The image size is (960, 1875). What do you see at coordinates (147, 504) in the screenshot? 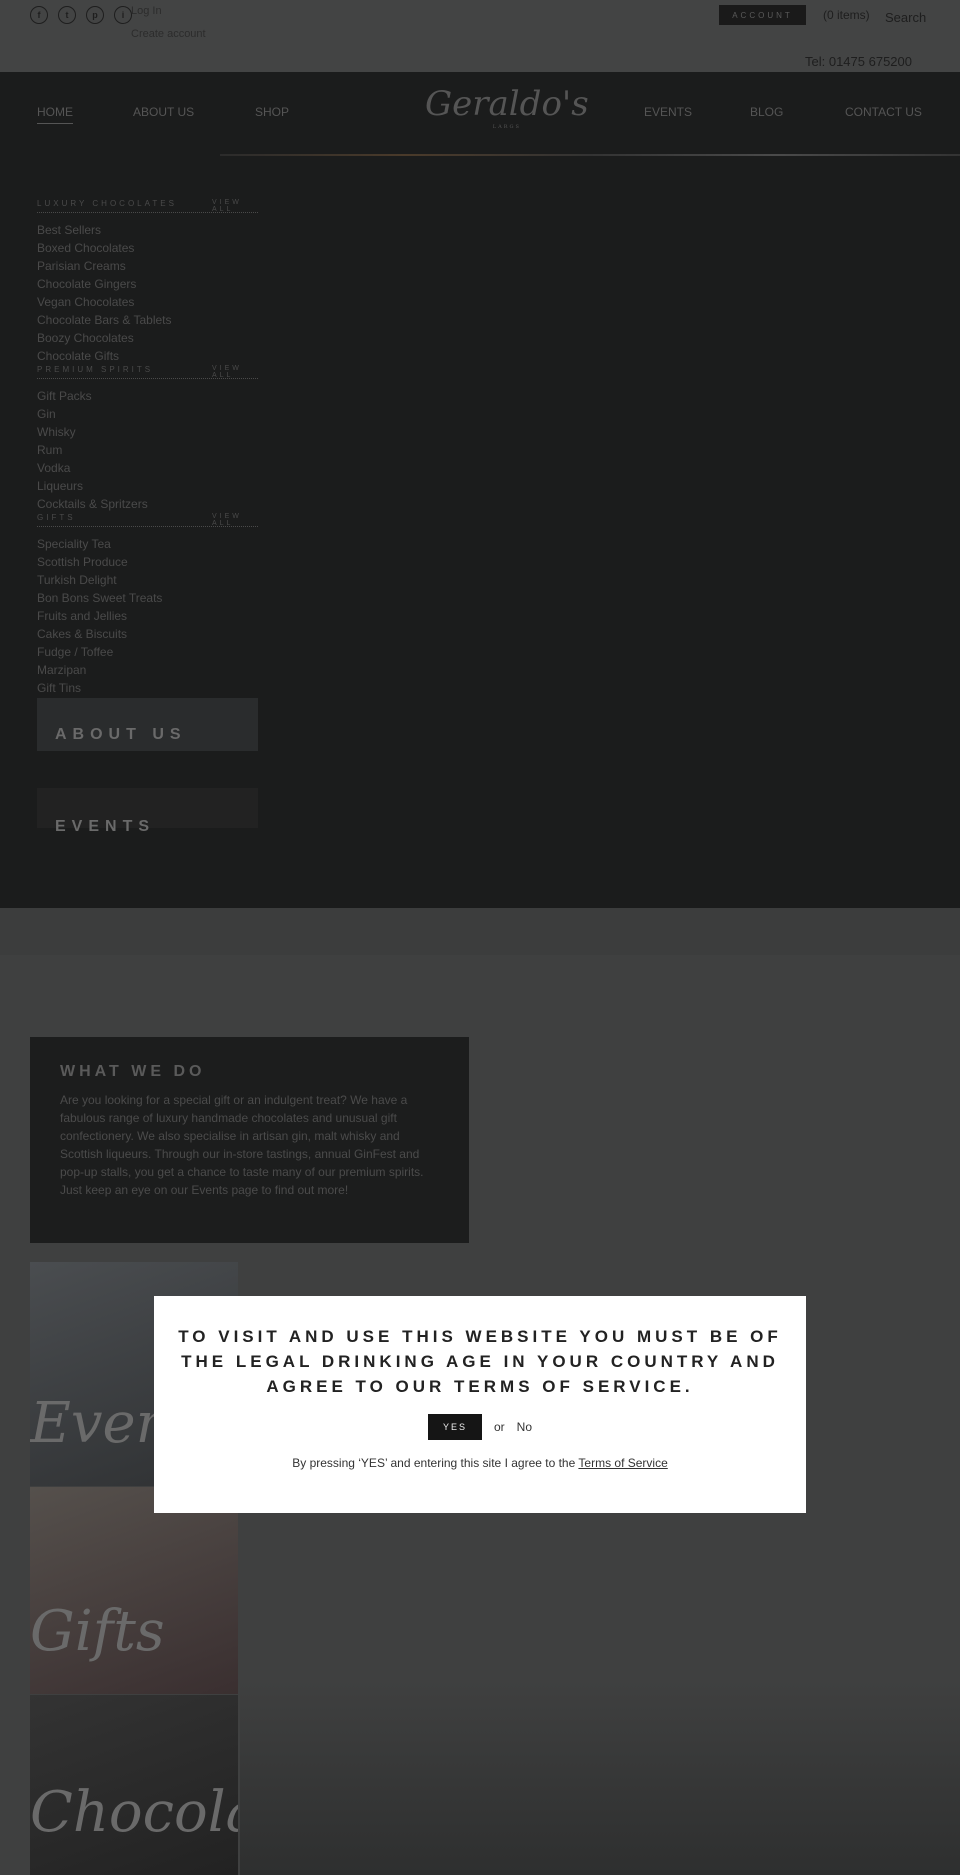
I see `menu-item: Cocktails & Spritzers` at bounding box center [147, 504].